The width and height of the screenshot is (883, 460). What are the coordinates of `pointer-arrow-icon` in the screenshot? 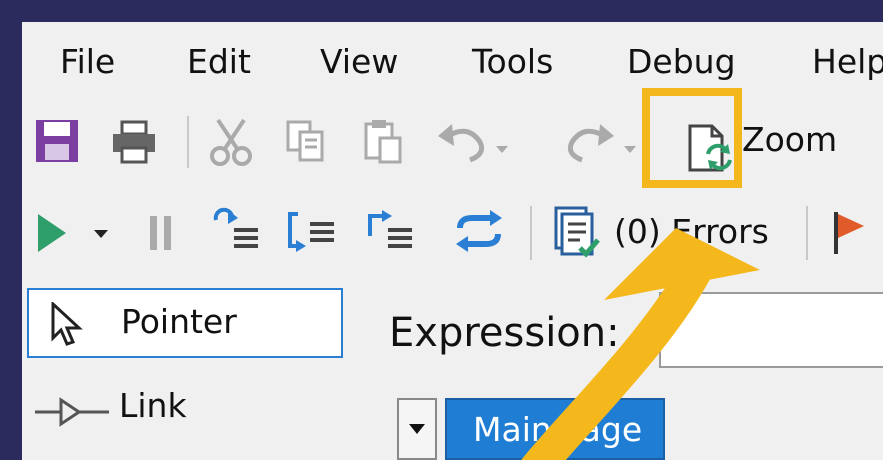 It's located at (640, 344).